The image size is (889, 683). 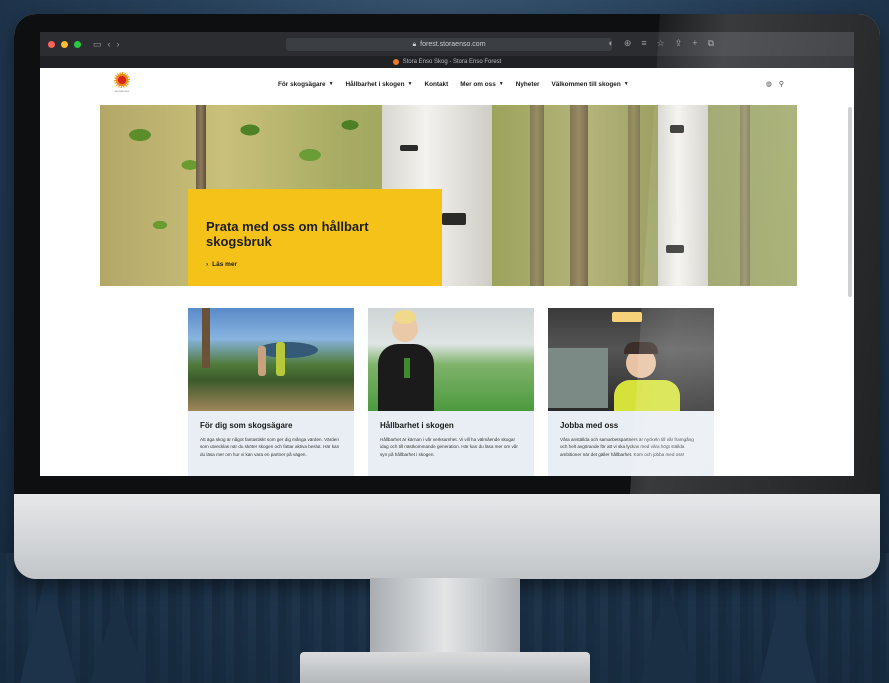 What do you see at coordinates (395, 62) in the screenshot?
I see `tab-favicon-icon` at bounding box center [395, 62].